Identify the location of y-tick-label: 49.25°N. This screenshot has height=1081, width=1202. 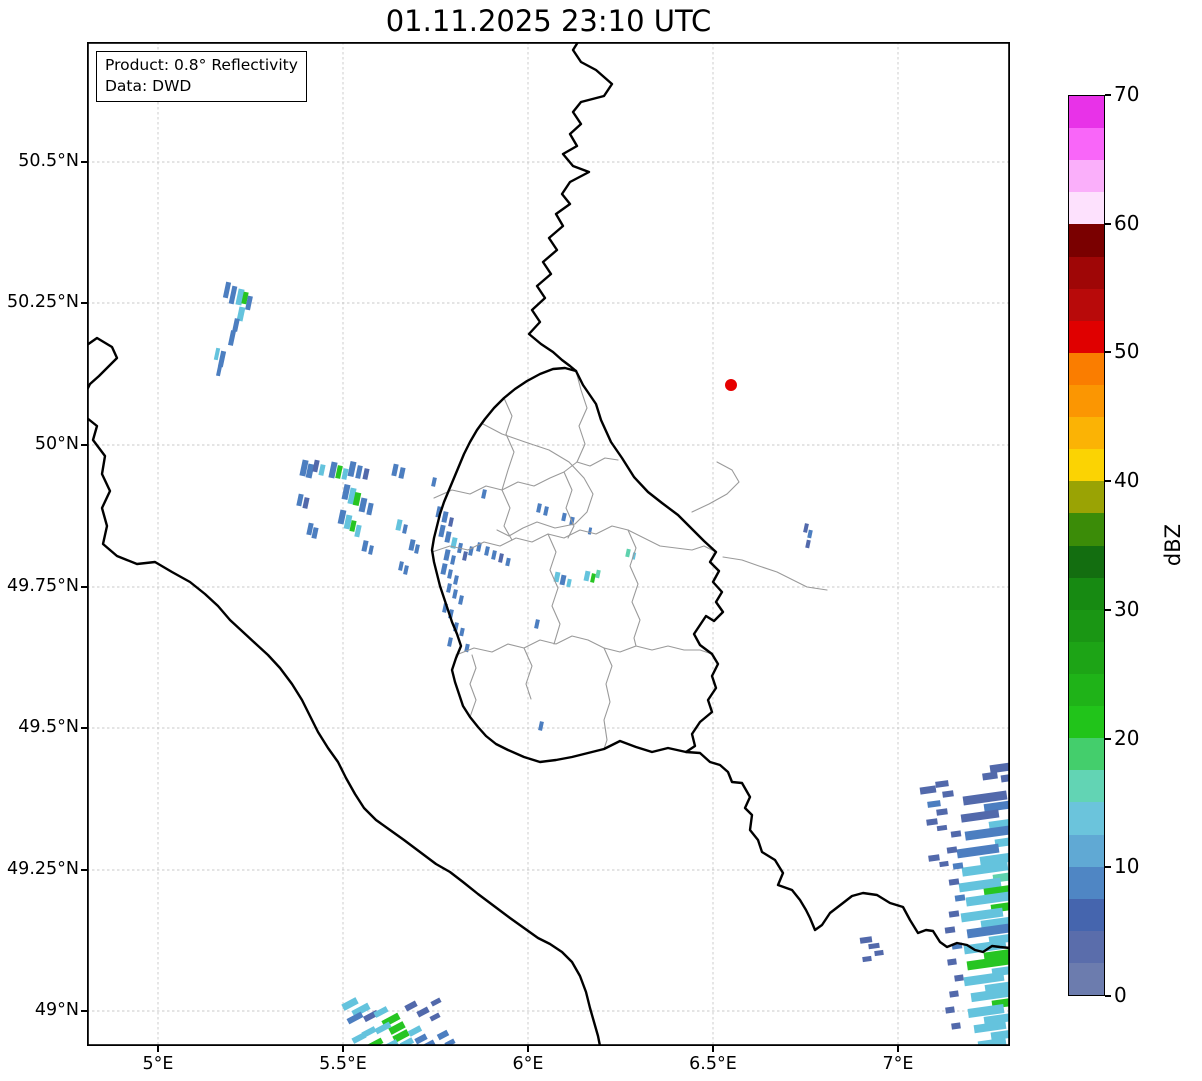
(43, 869).